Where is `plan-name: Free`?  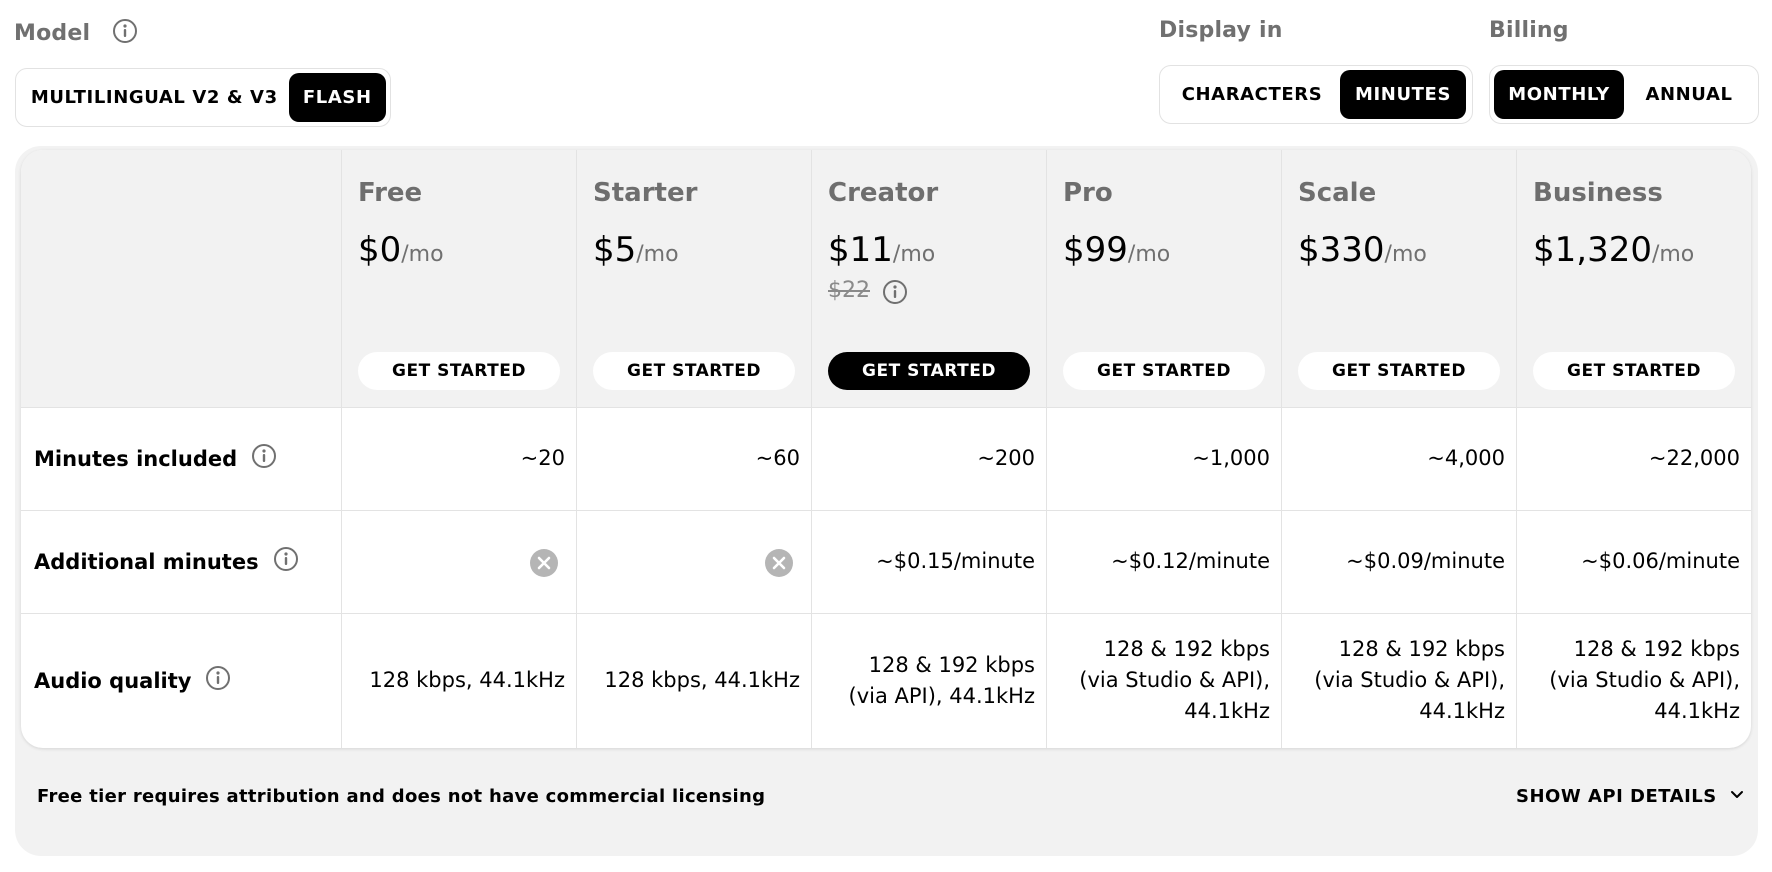 plan-name: Free is located at coordinates (390, 193).